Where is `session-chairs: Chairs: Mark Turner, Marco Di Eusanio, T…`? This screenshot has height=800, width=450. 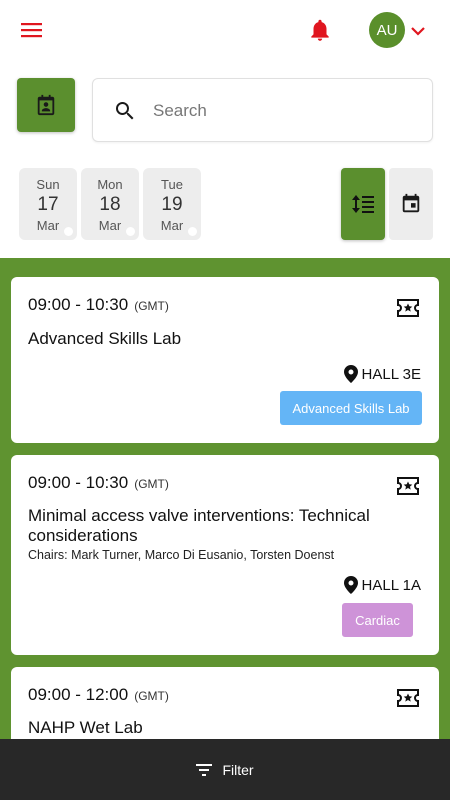
session-chairs: Chairs: Mark Turner, Marco Di Eusanio, T… is located at coordinates (181, 555).